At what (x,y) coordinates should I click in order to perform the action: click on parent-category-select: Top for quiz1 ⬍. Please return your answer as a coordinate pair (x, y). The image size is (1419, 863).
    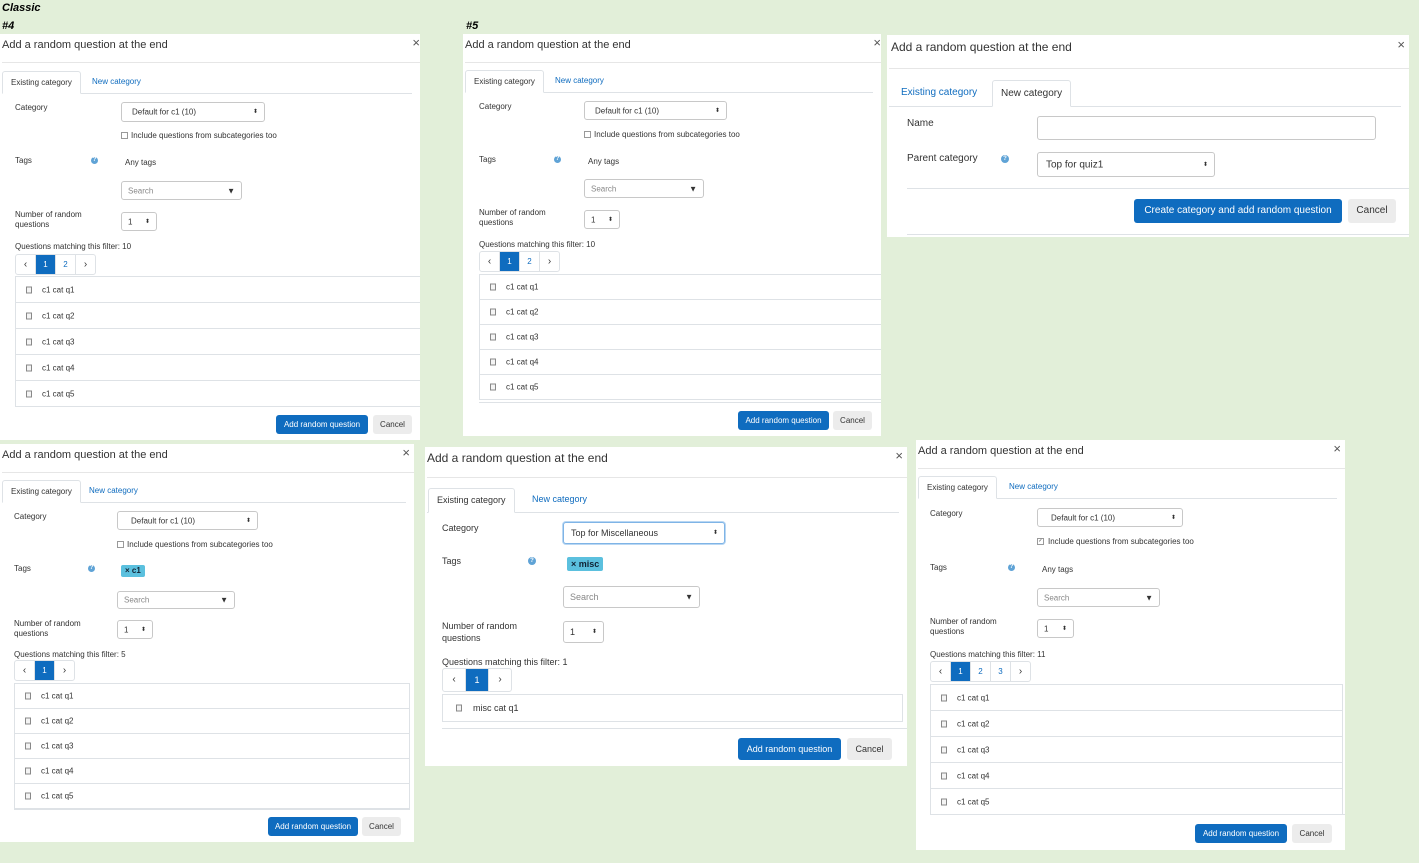
    Looking at the image, I should click on (1126, 164).